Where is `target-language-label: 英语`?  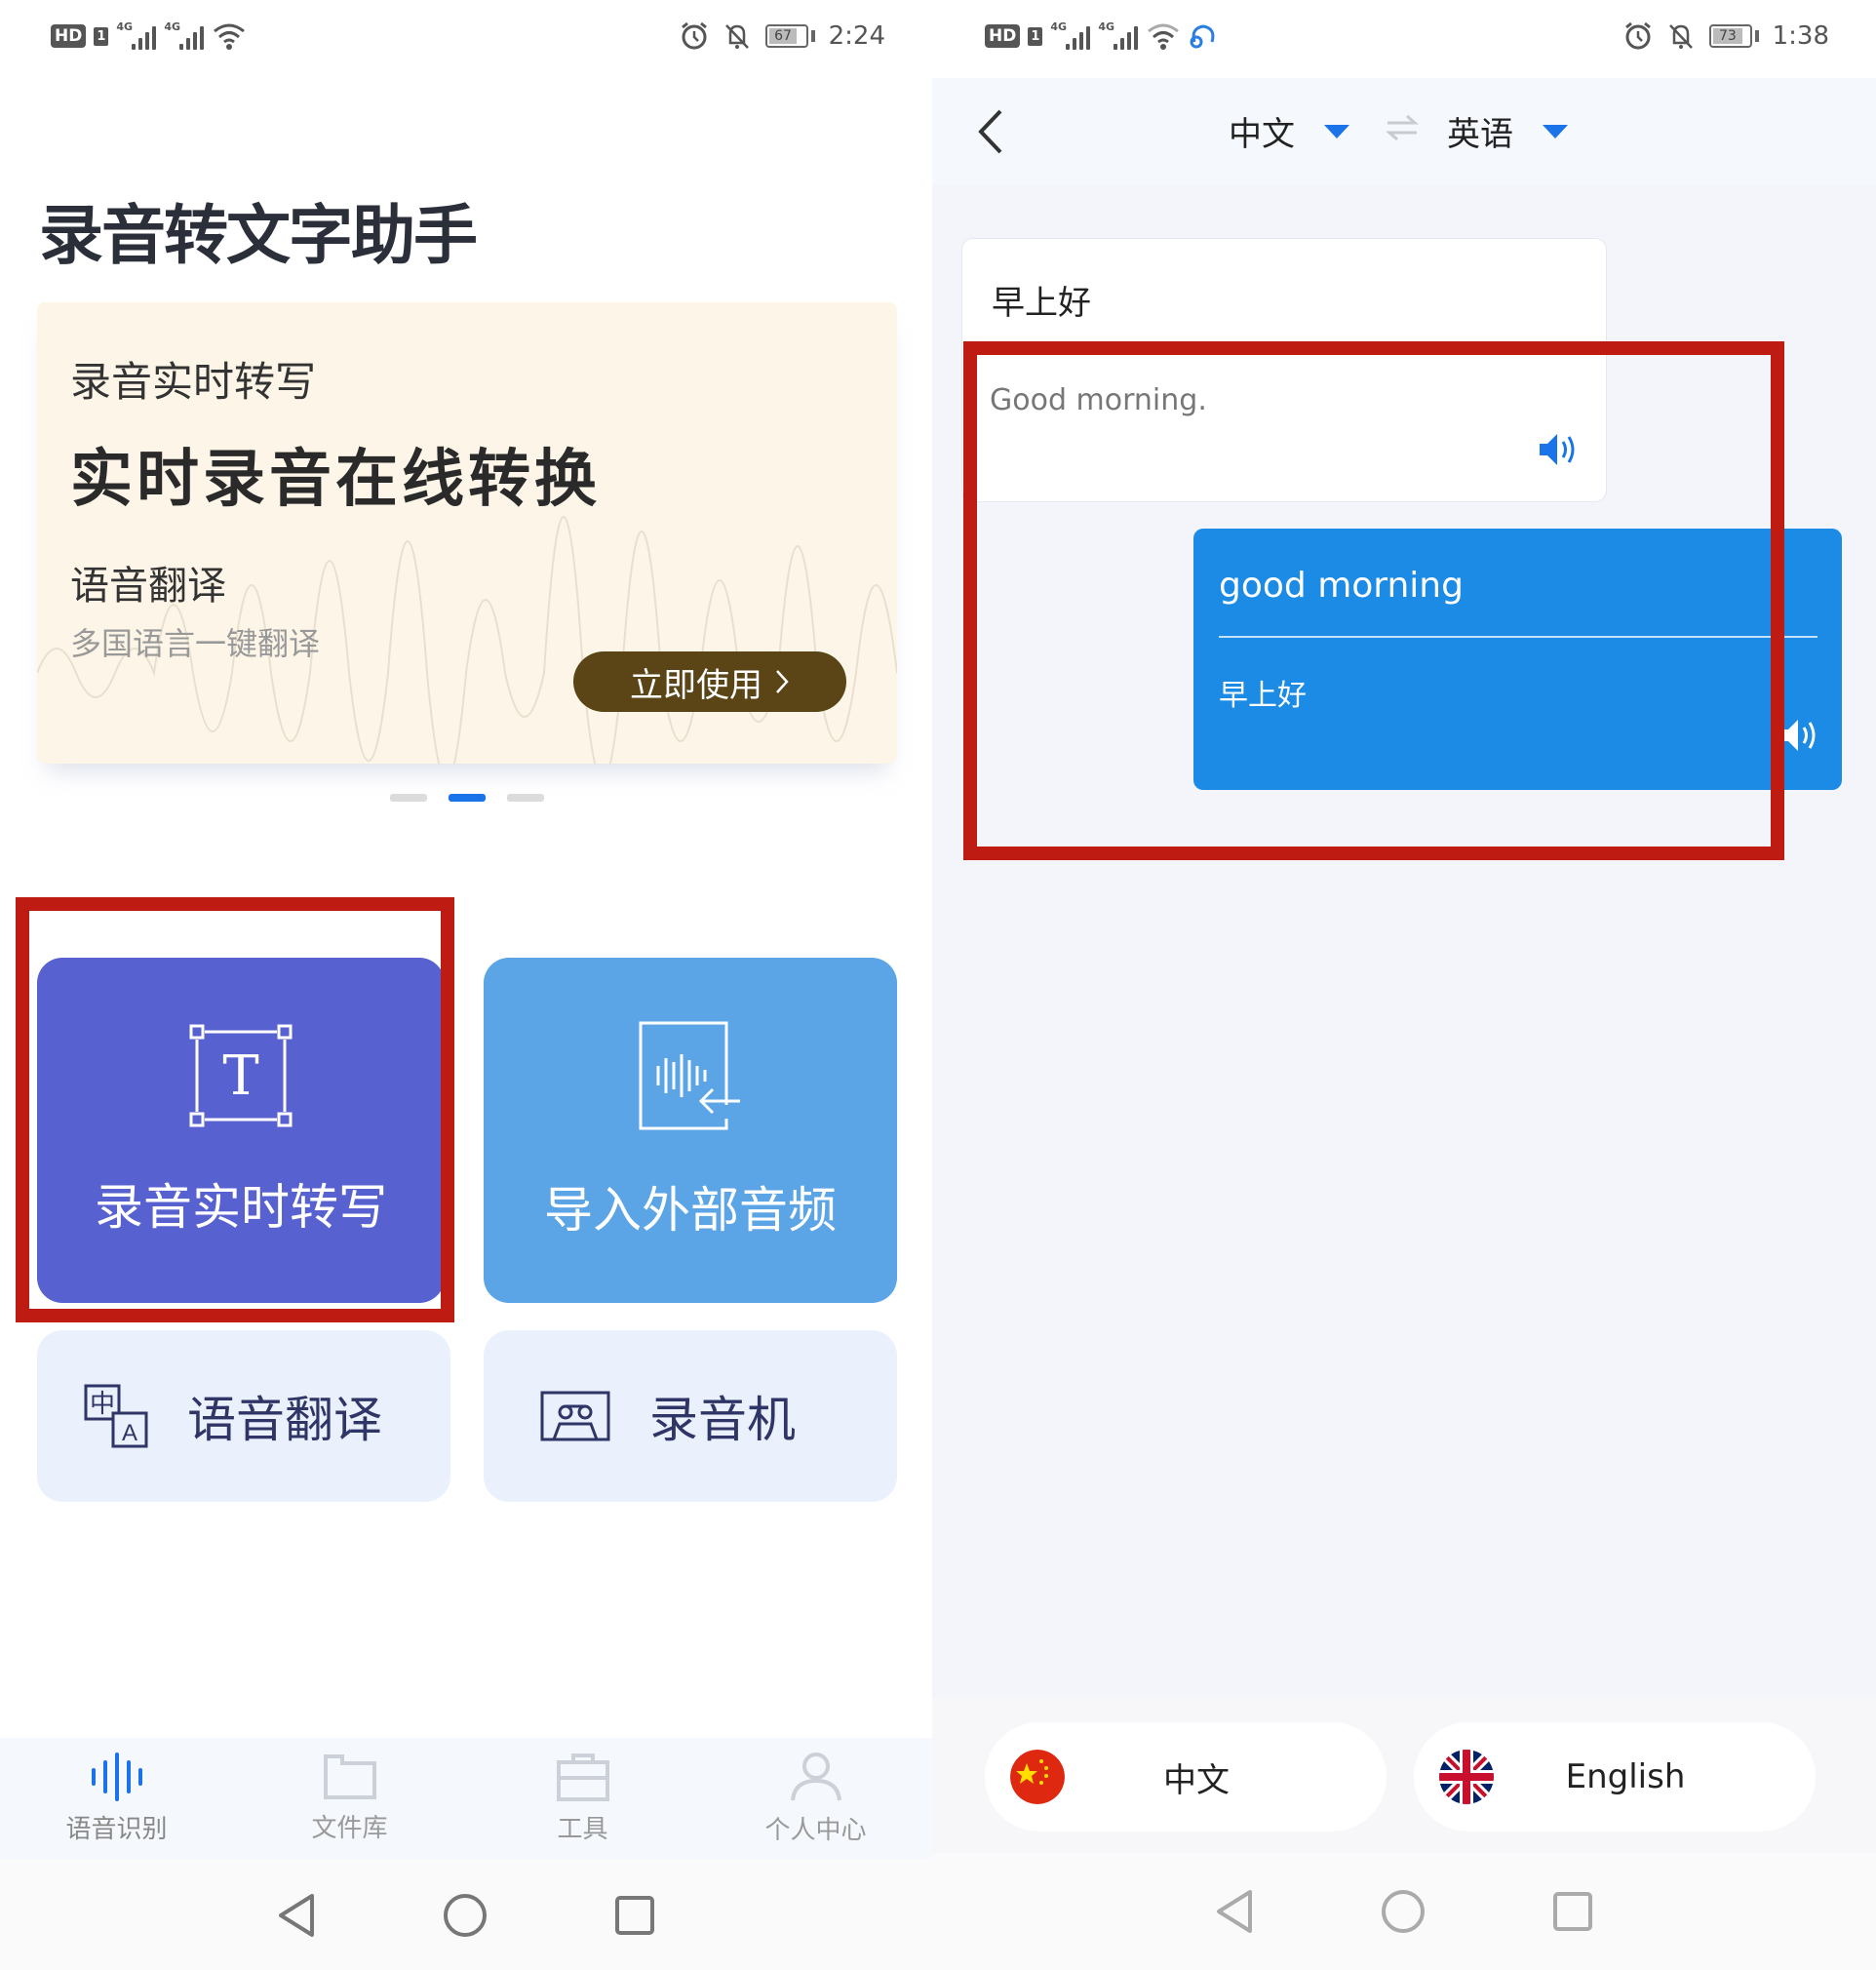
target-language-label: 英语 is located at coordinates (1480, 134).